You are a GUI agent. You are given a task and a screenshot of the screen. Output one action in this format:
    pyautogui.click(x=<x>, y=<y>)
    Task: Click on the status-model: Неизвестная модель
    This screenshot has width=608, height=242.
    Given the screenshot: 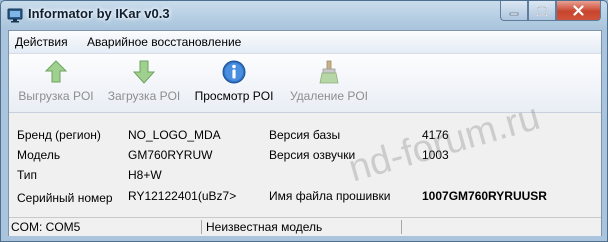 What is the action you would take?
    pyautogui.click(x=264, y=227)
    